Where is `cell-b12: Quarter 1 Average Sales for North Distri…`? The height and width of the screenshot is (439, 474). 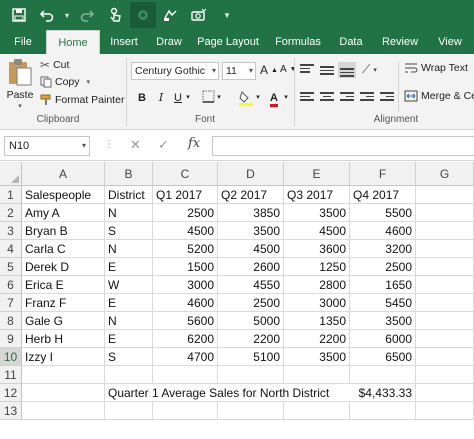
cell-b12: Quarter 1 Average Sales for North Distri… is located at coordinates (217, 393).